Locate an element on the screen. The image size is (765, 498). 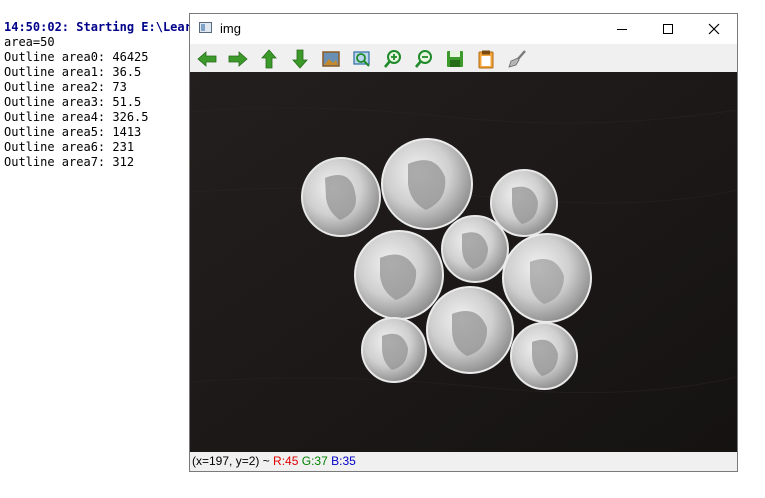
maximize-button is located at coordinates (668, 29).